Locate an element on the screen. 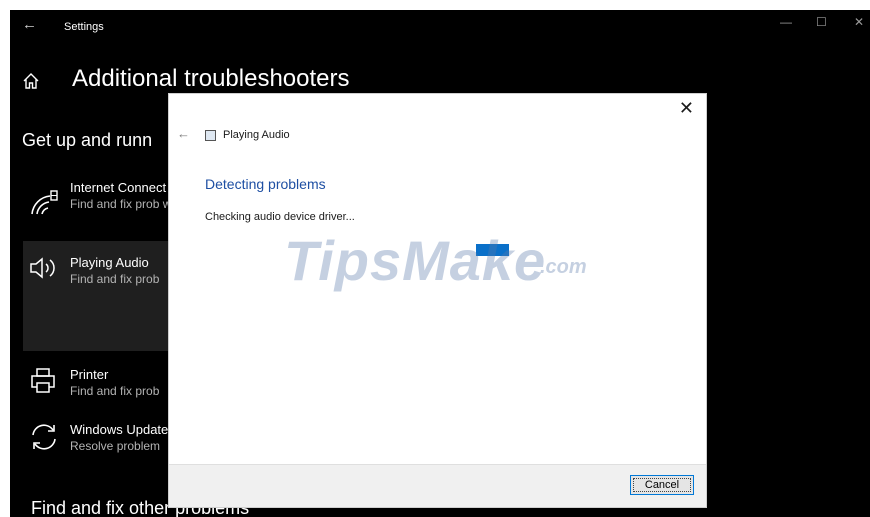 The height and width of the screenshot is (517, 870). wifi-icon is located at coordinates (44, 202).